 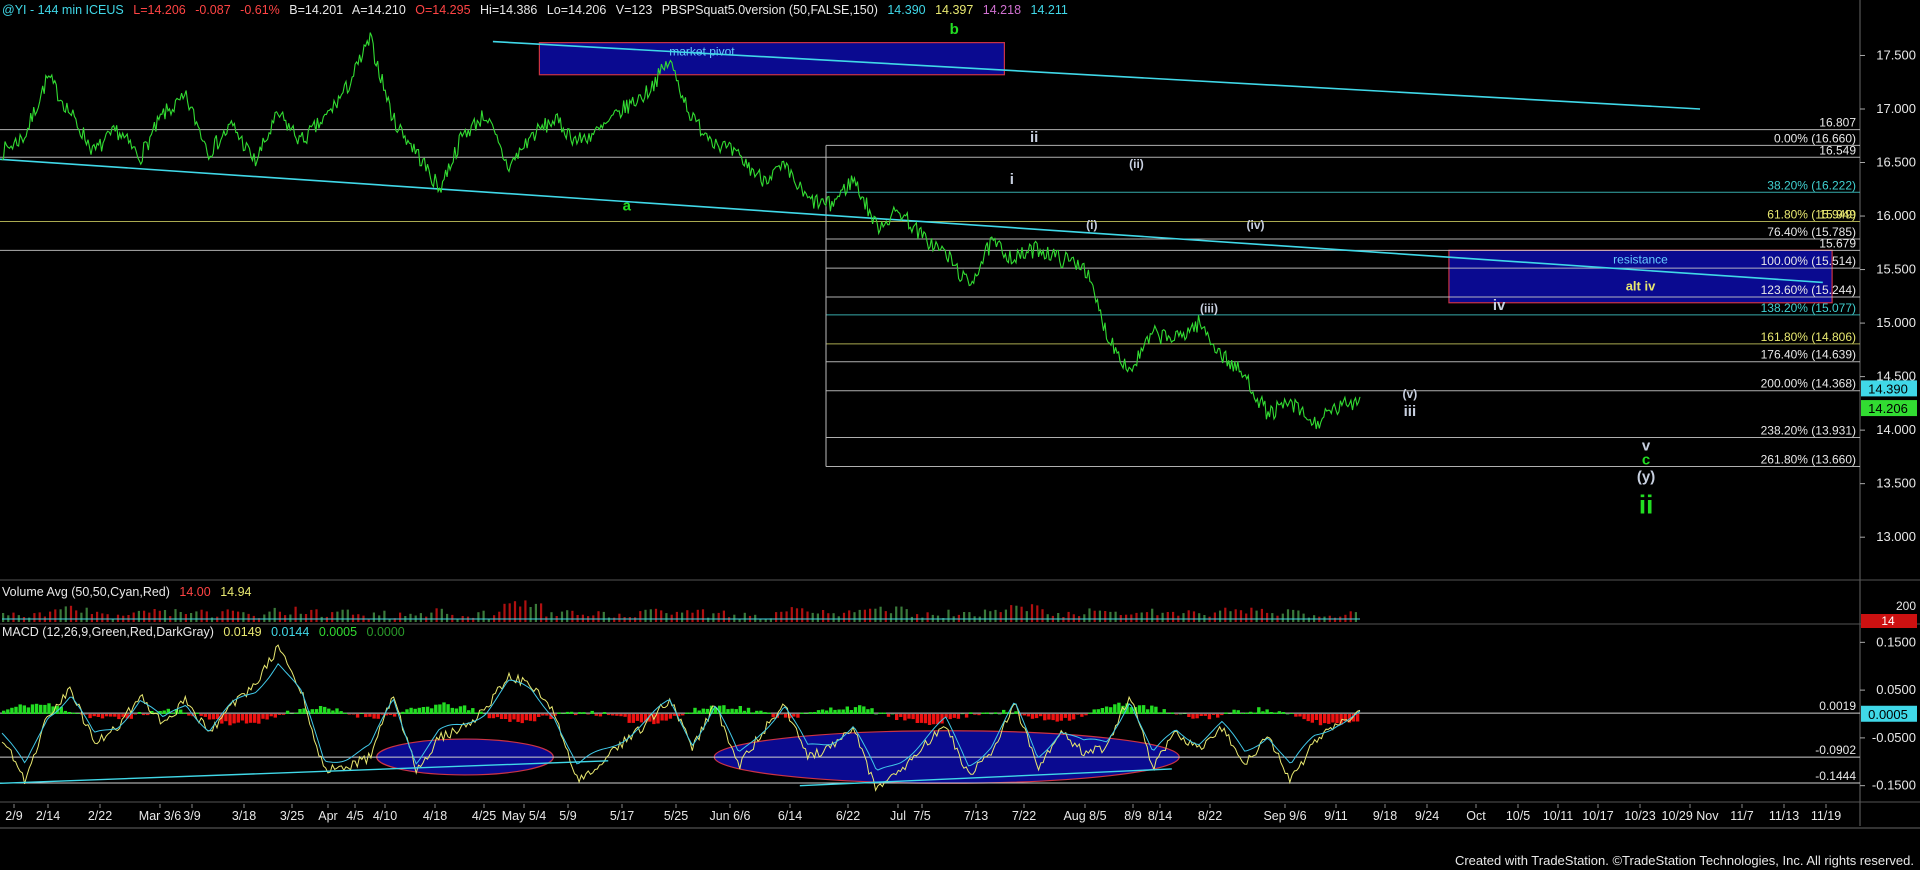 I want to click on time-axis-label: Aug 8/5, so click(x=1084, y=816).